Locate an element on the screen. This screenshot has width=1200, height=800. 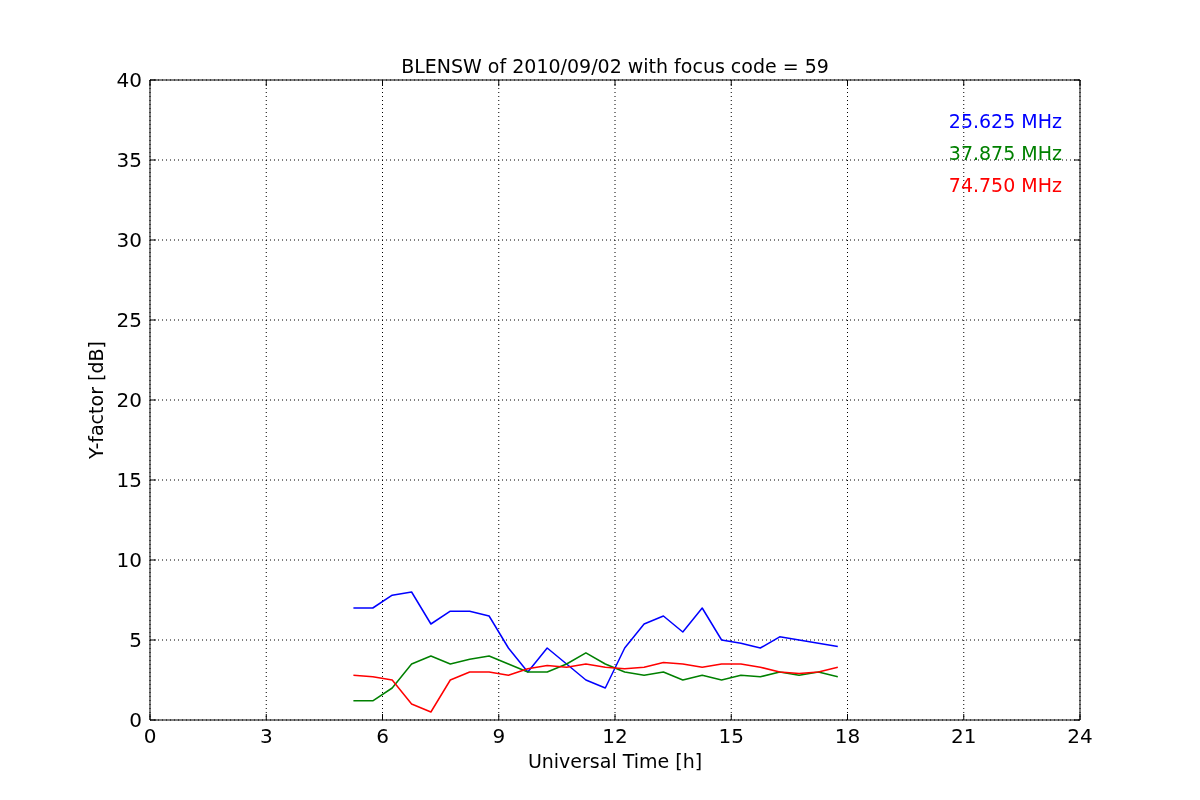
x-tick-label: 24 is located at coordinates (1080, 736).